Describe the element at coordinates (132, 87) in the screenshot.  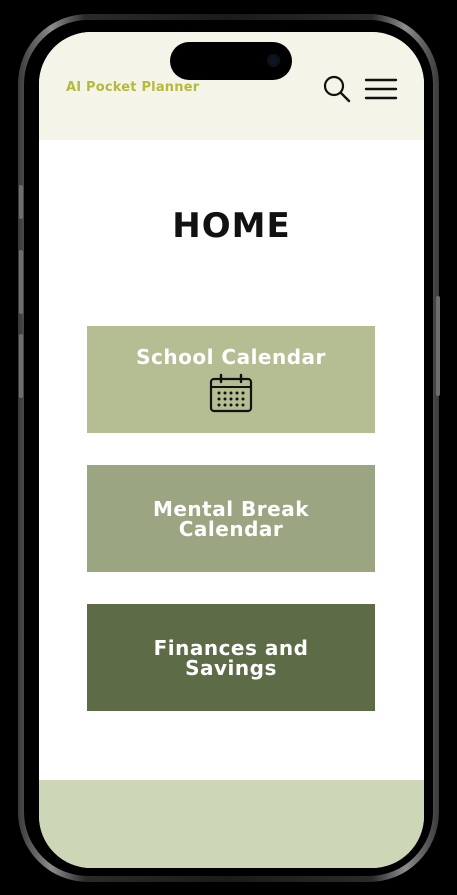
I see `app-title: AI Pocket Planner` at that location.